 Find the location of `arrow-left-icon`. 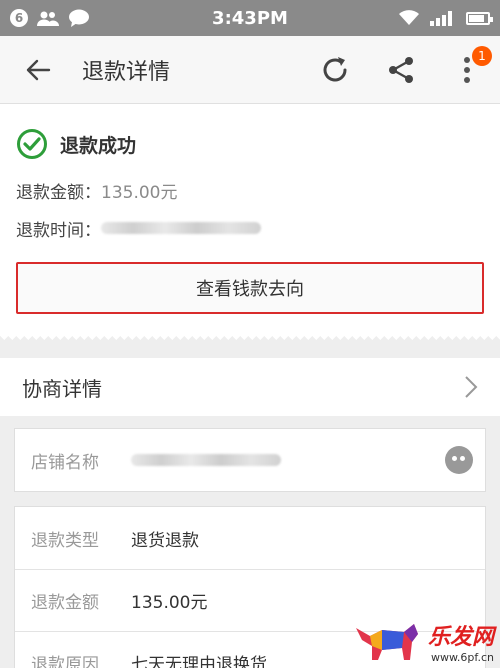

arrow-left-icon is located at coordinates (38, 69).